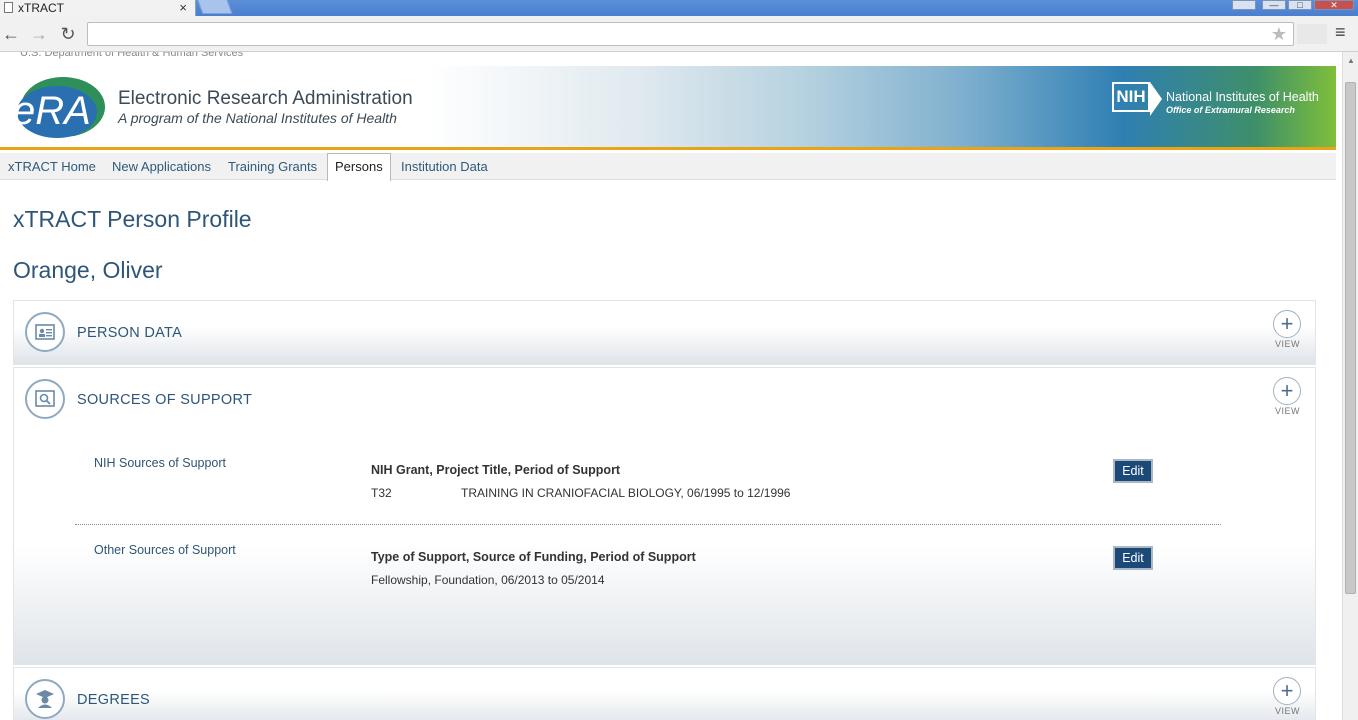 This screenshot has height=720, width=1358. Describe the element at coordinates (381, 493) in the screenshot. I see `nih-grant-code: T32` at that location.